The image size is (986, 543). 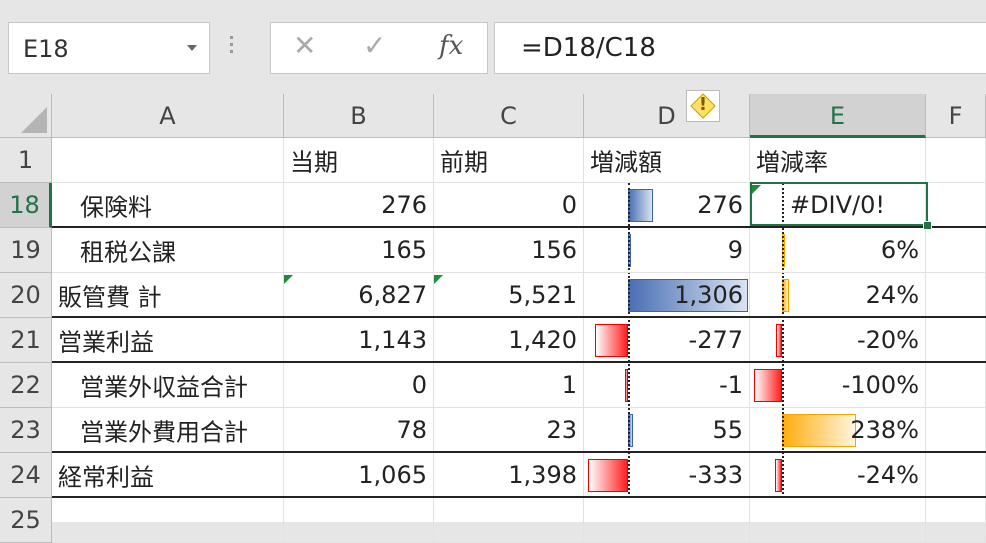 What do you see at coordinates (374, 45) in the screenshot?
I see `enter-icon: ✓` at bounding box center [374, 45].